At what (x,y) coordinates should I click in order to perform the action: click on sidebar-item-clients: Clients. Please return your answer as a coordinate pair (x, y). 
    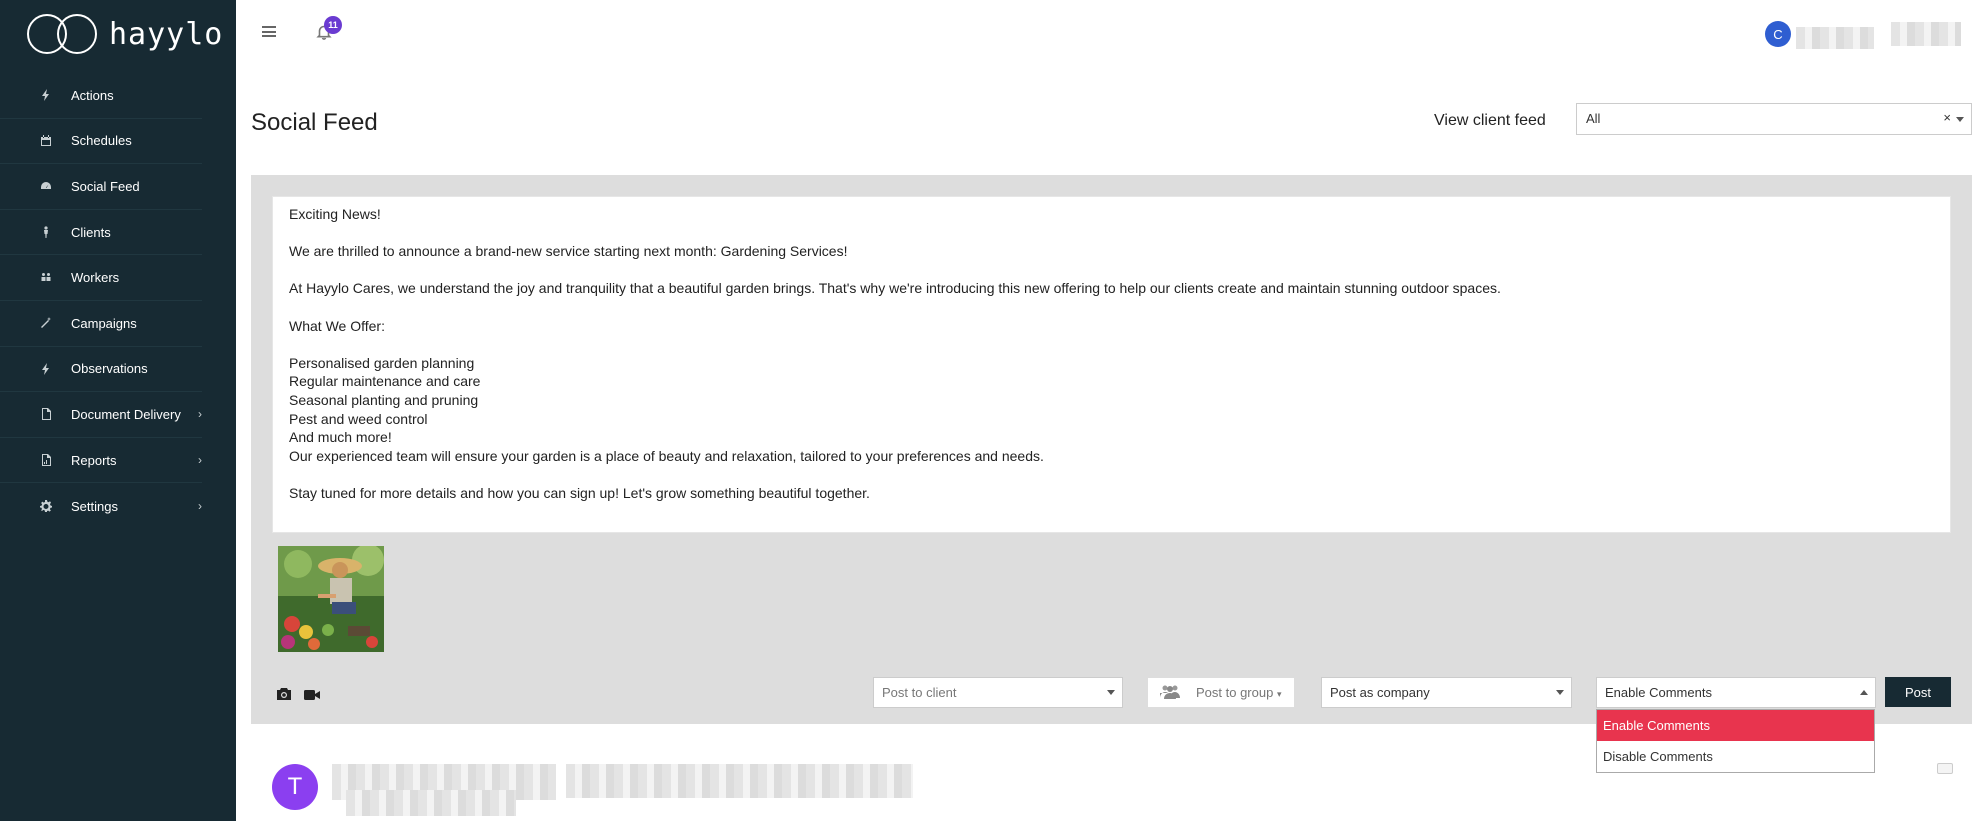
    Looking at the image, I should click on (101, 233).